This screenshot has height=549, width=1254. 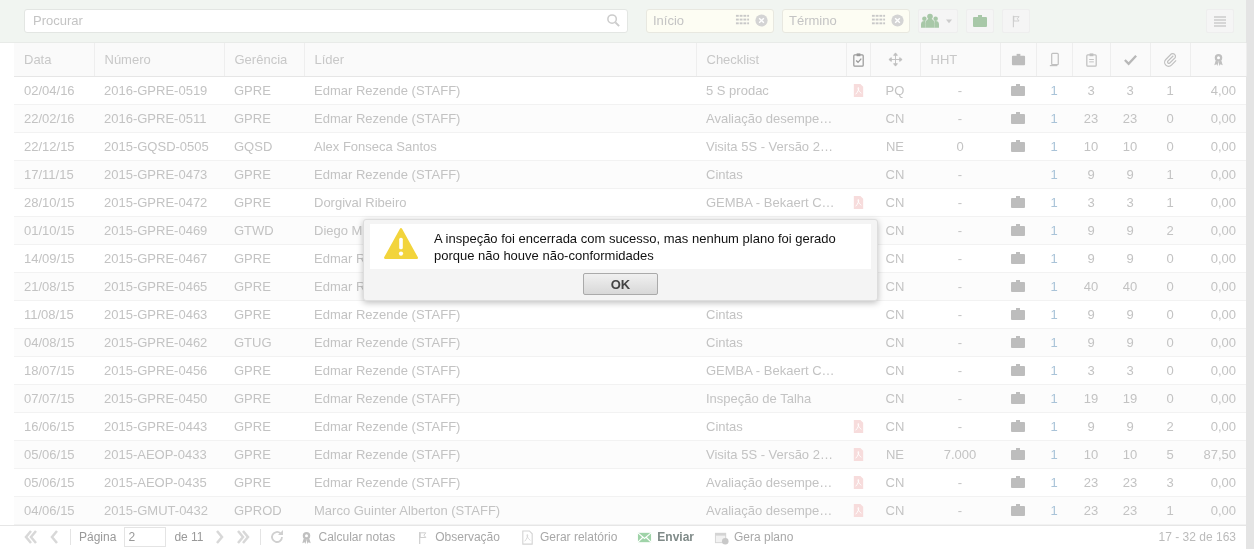 What do you see at coordinates (980, 20) in the screenshot?
I see `briefcase-button` at bounding box center [980, 20].